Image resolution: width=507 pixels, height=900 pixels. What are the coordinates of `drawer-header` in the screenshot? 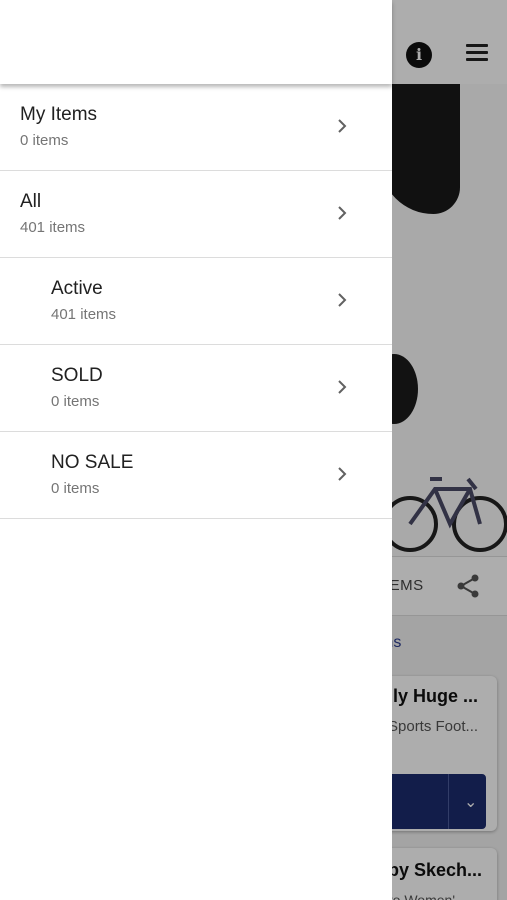 It's located at (196, 42).